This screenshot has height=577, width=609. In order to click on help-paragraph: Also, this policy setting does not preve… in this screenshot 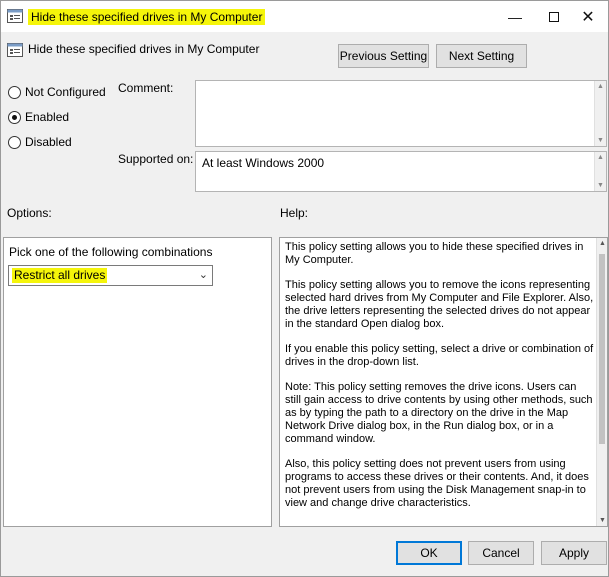, I will do `click(437, 483)`.